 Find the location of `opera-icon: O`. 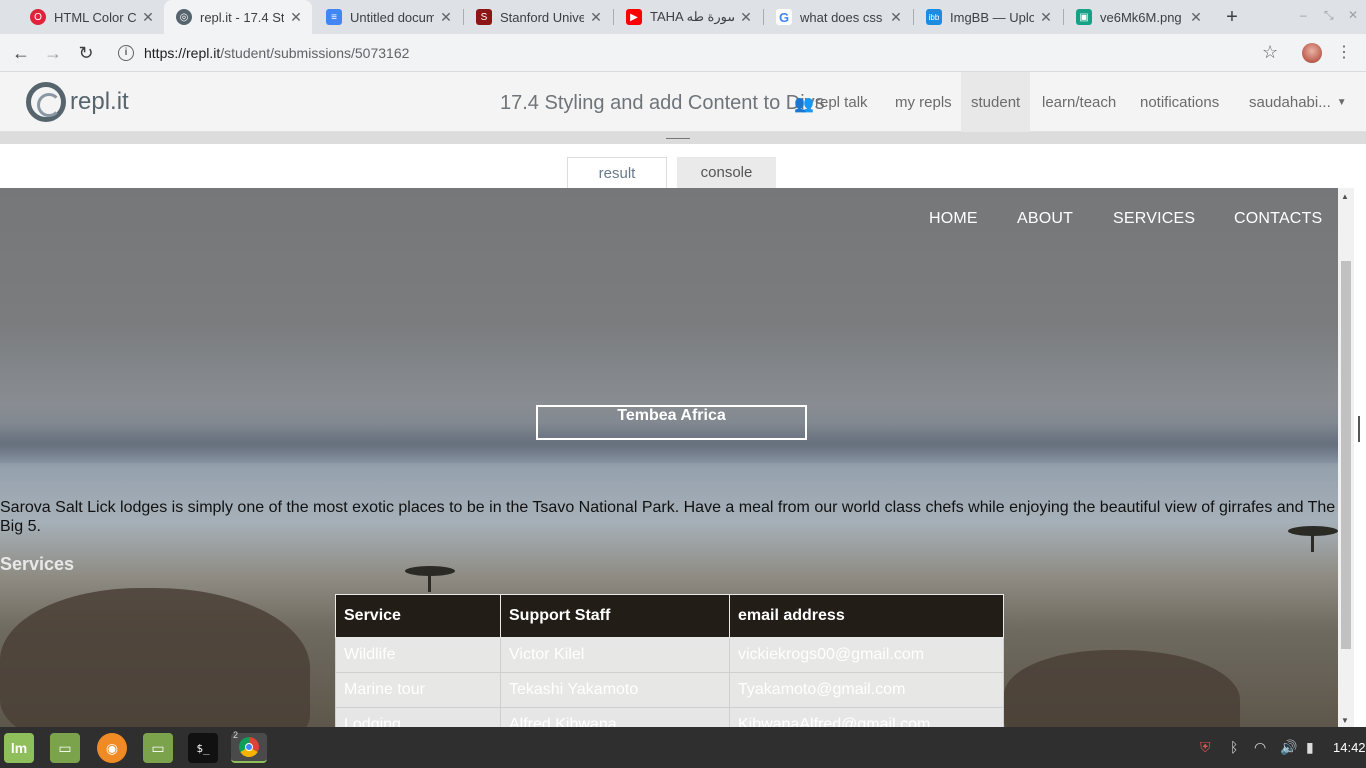

opera-icon: O is located at coordinates (38, 17).